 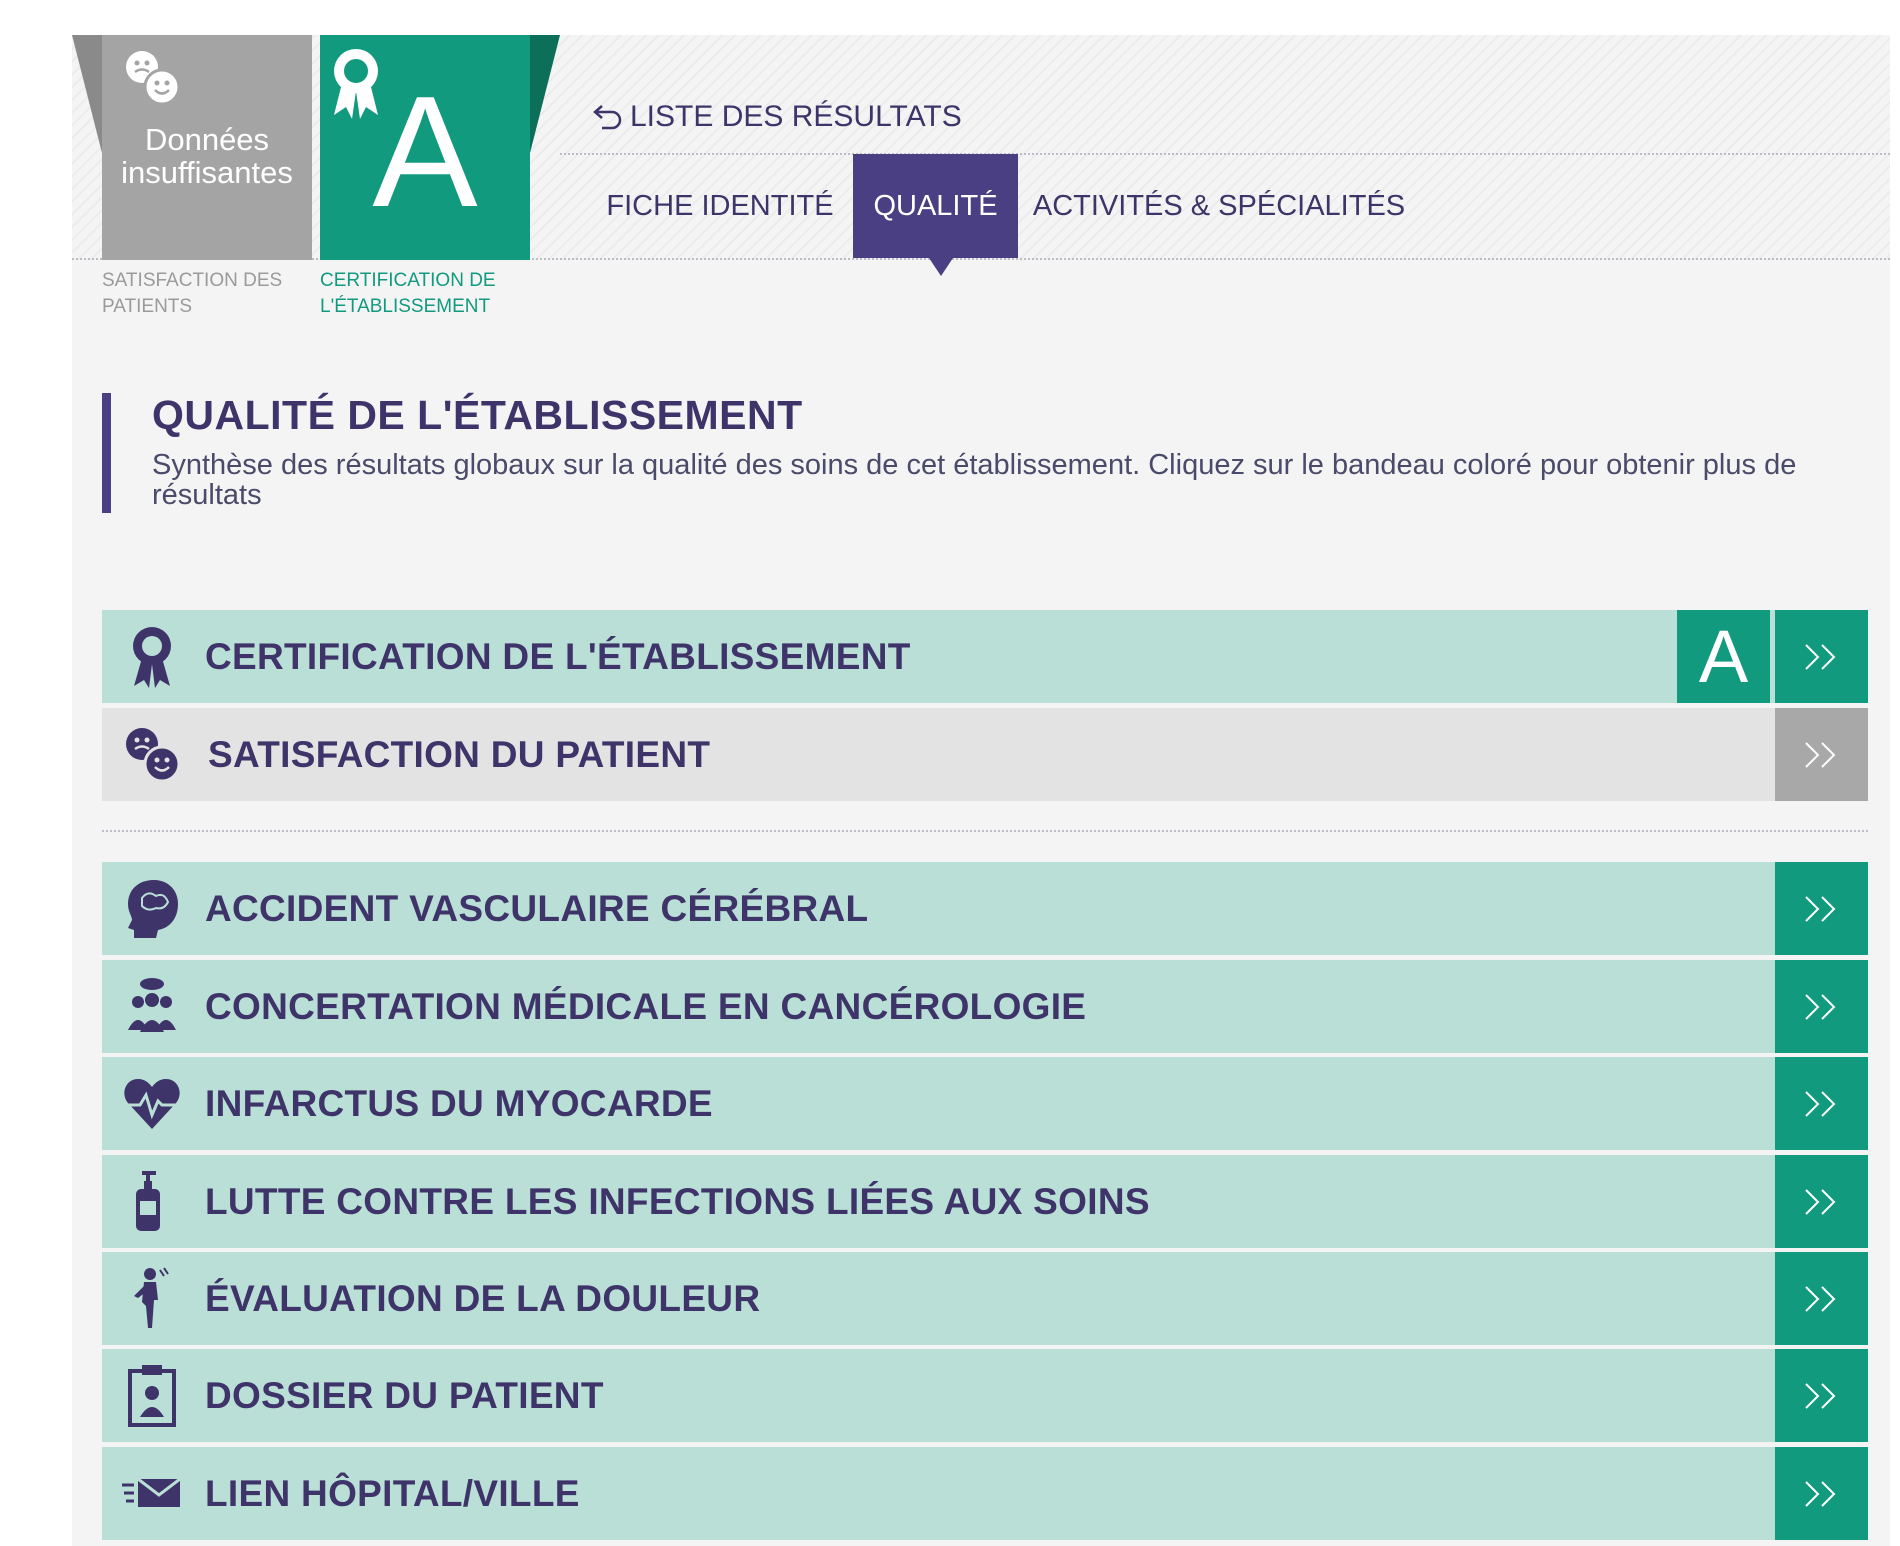 I want to click on heart-pulse-icon, so click(x=152, y=1103).